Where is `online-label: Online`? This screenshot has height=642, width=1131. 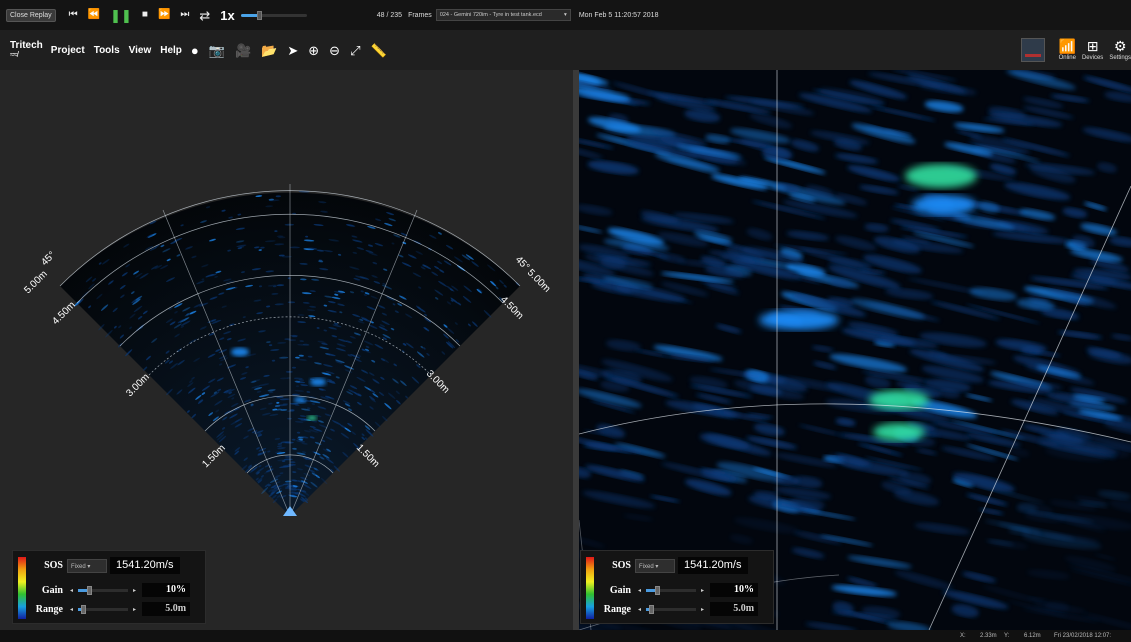 online-label: Online is located at coordinates (1067, 58).